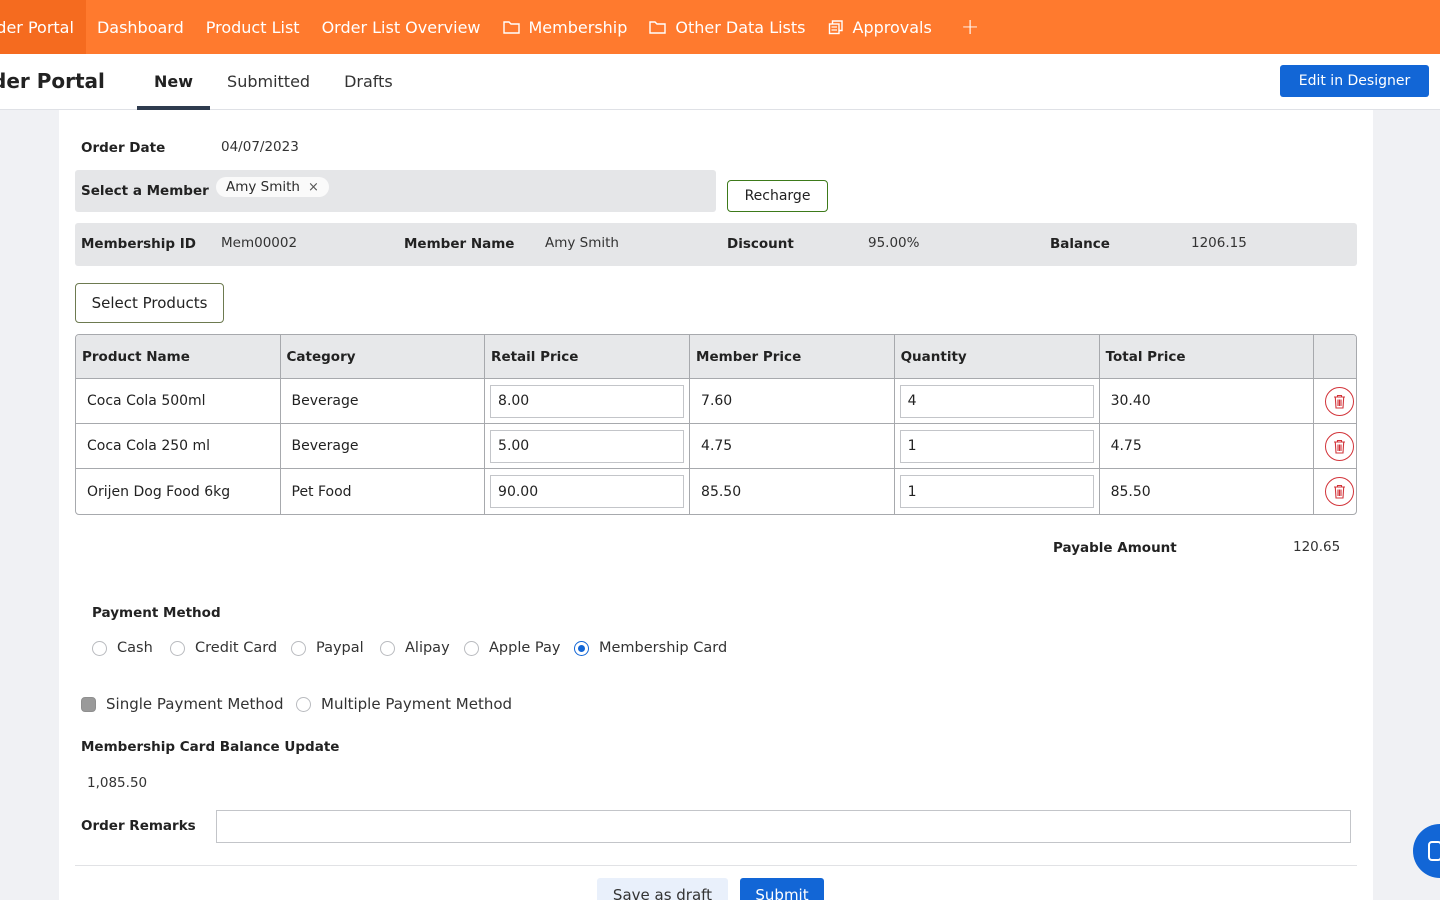 Image resolution: width=1440 pixels, height=900 pixels. What do you see at coordinates (210, 747) in the screenshot?
I see `balance-update-label: Membership Card Balance Update` at bounding box center [210, 747].